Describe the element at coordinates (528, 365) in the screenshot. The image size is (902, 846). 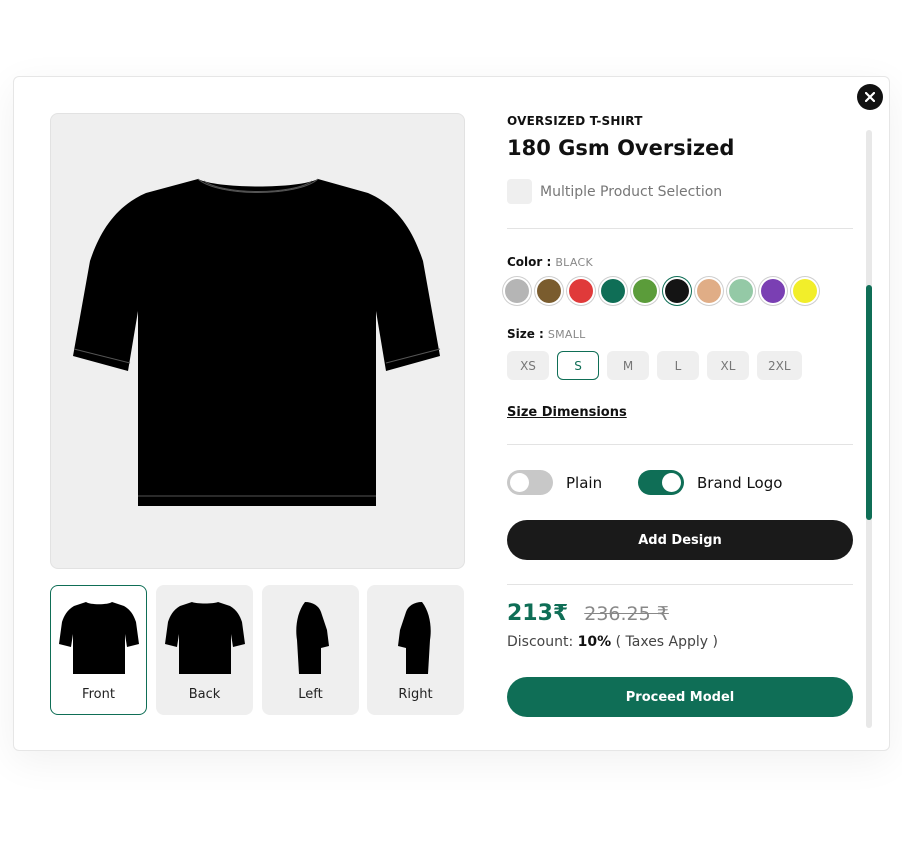
I see `size-option-xs: XS` at that location.